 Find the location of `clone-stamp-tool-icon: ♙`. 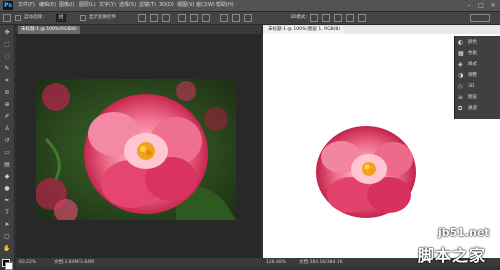

clone-stamp-tool-icon: ♙ is located at coordinates (7, 129).